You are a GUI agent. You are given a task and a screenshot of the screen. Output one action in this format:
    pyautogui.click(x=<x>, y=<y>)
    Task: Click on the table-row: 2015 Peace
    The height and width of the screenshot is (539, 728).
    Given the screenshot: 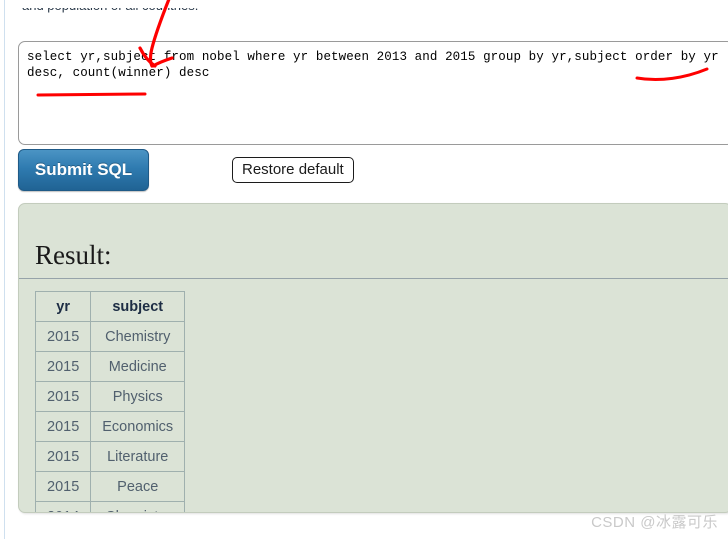 What is the action you would take?
    pyautogui.click(x=110, y=486)
    